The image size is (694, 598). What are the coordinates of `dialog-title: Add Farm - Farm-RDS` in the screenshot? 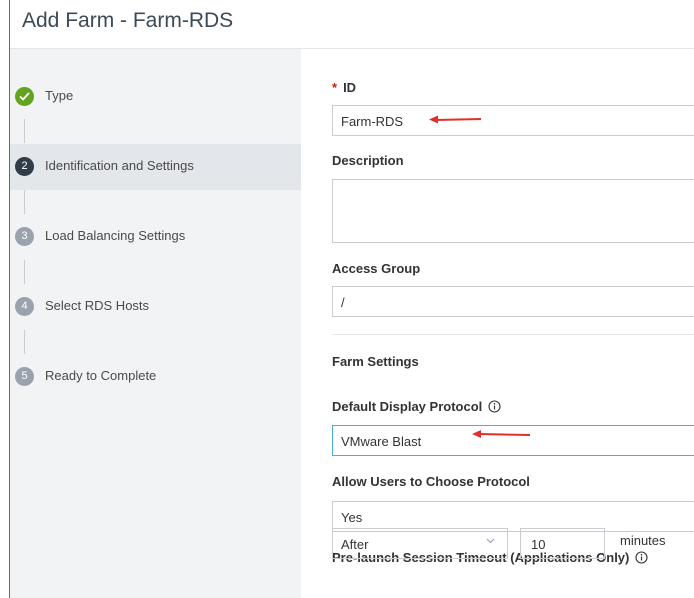 It's located at (128, 20).